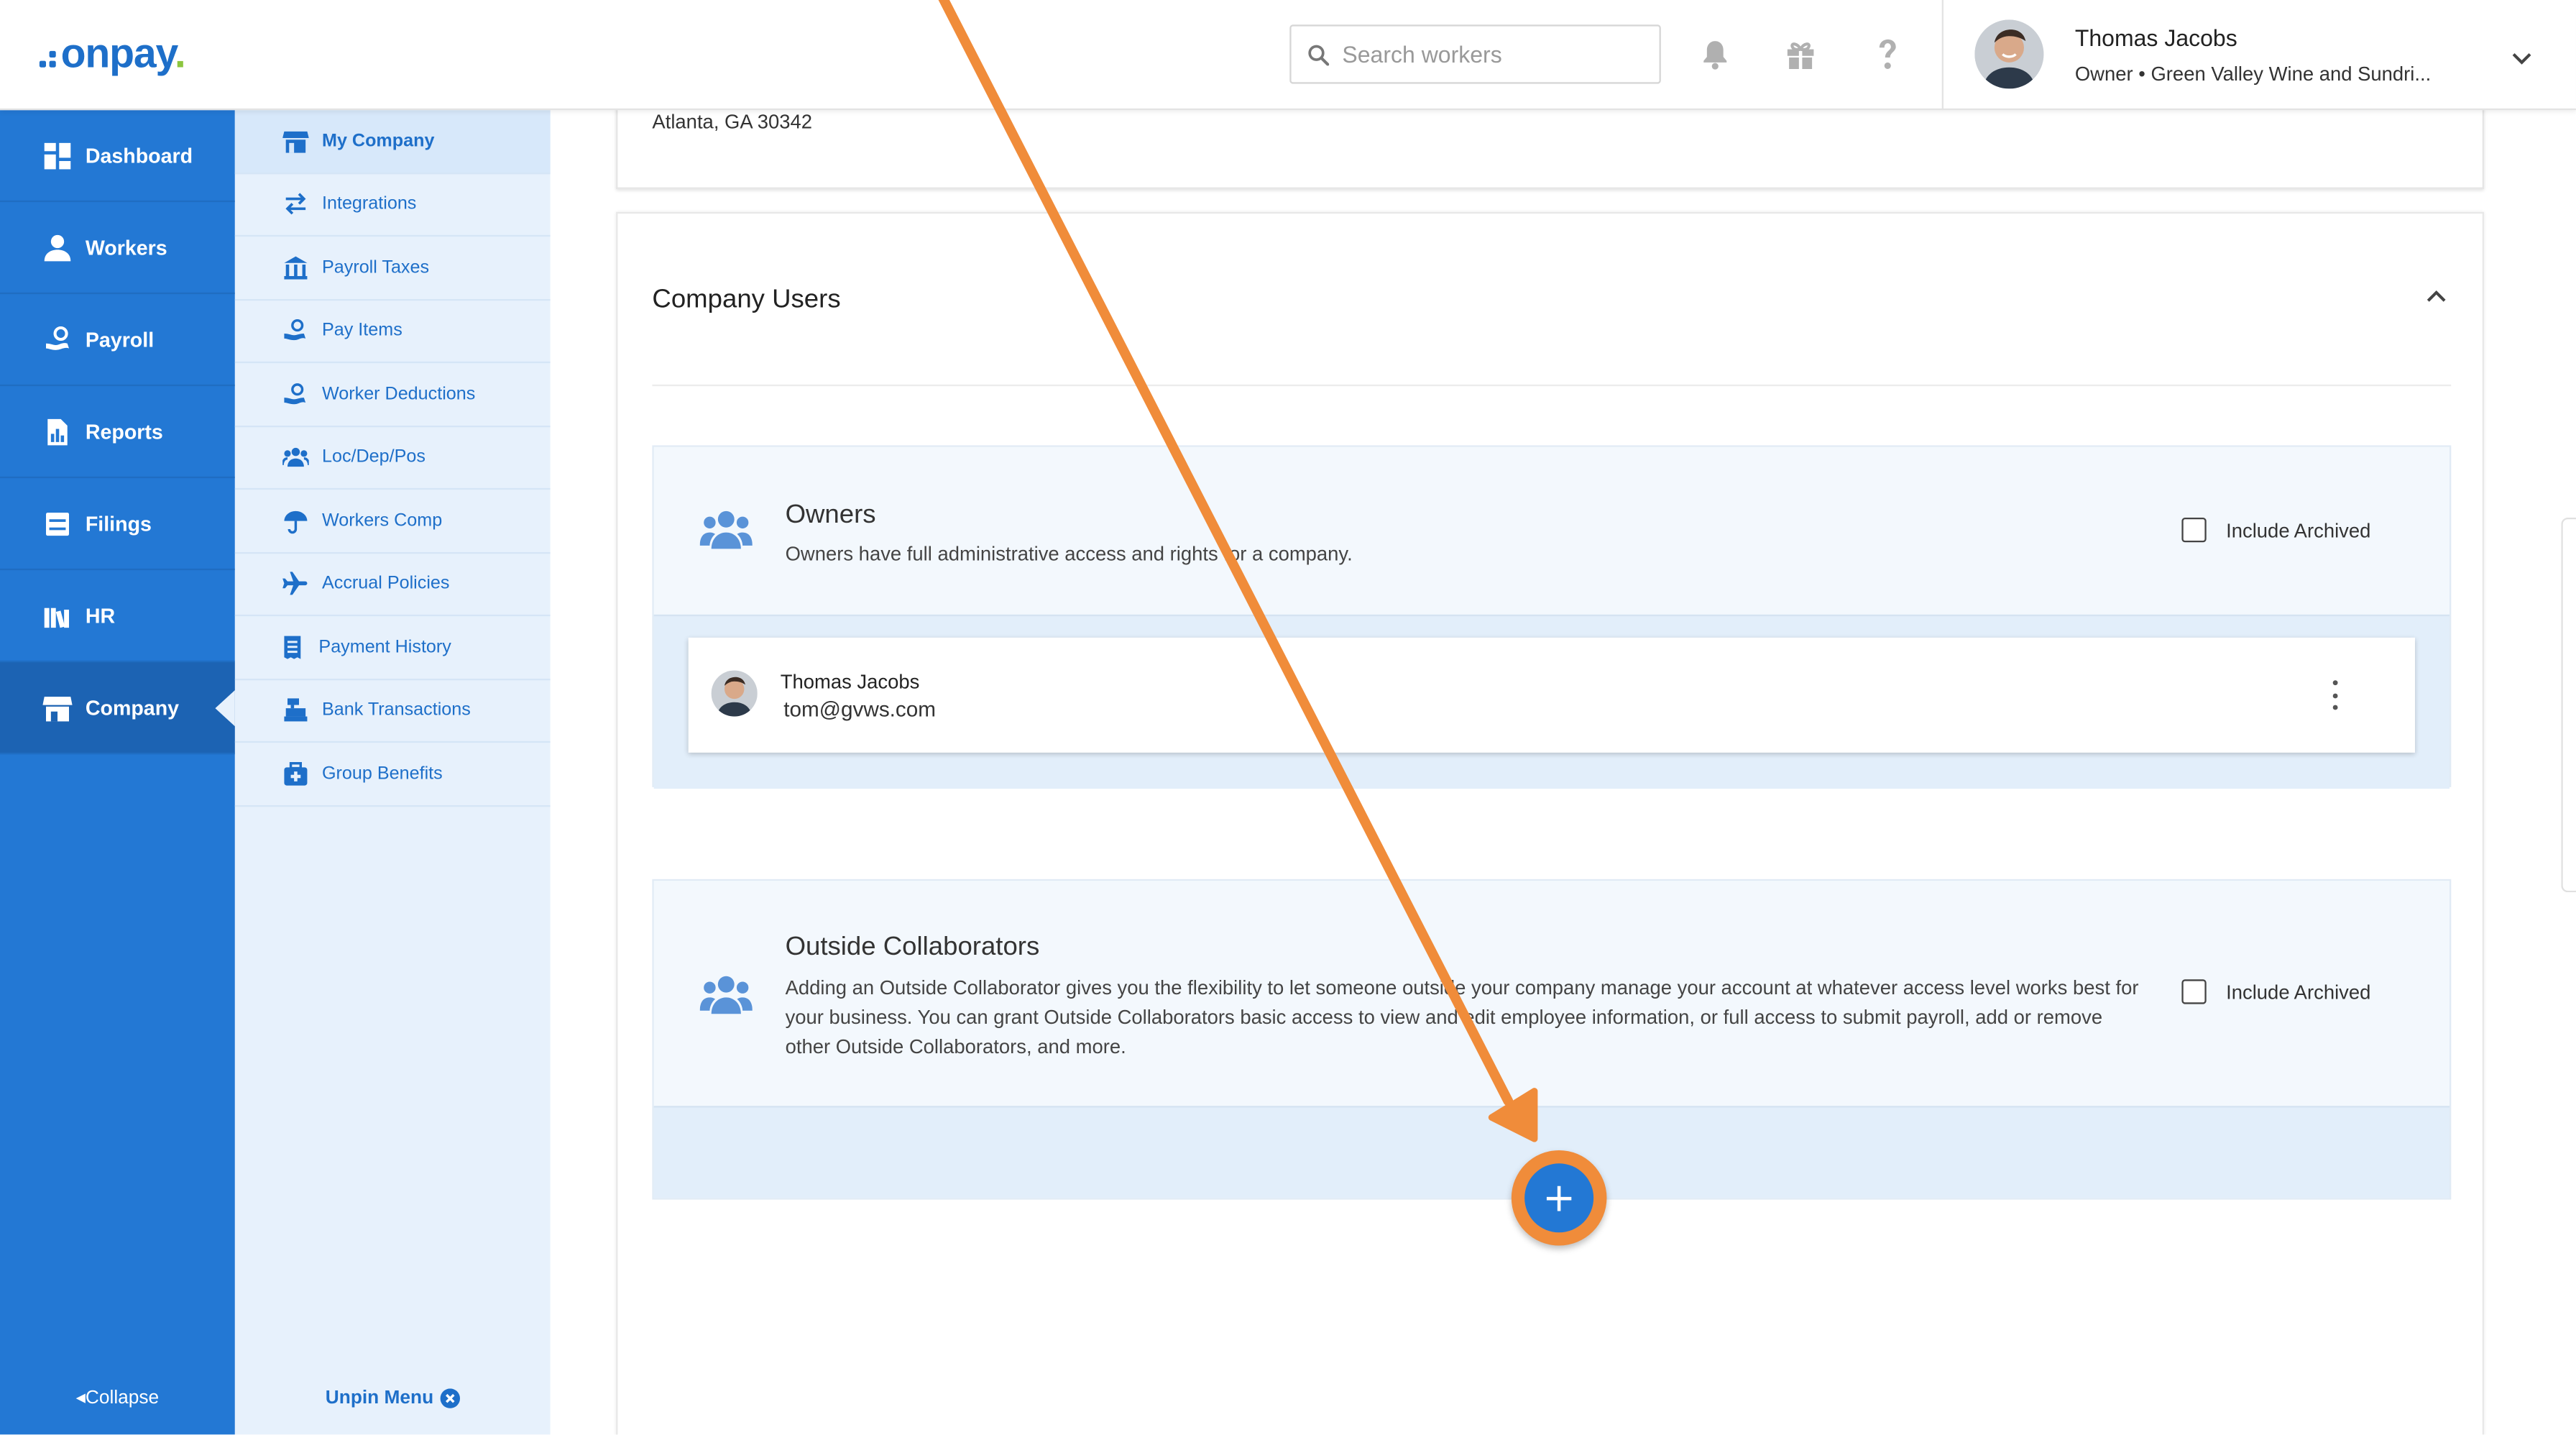 This screenshot has width=2576, height=1435. What do you see at coordinates (392, 205) in the screenshot?
I see `subnav-item-integrations: Integrations` at bounding box center [392, 205].